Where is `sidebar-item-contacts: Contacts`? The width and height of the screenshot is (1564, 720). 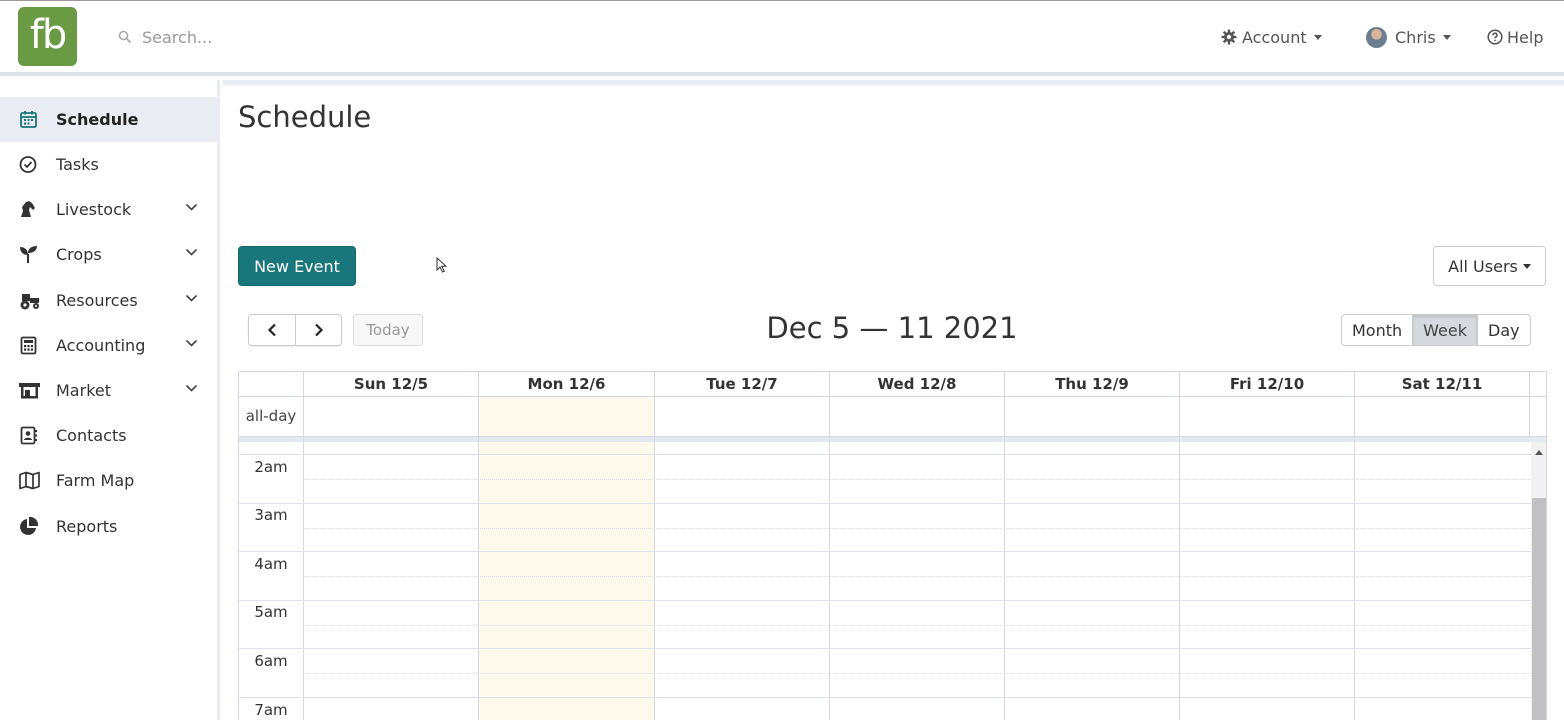
sidebar-item-contacts: Contacts is located at coordinates (110, 435).